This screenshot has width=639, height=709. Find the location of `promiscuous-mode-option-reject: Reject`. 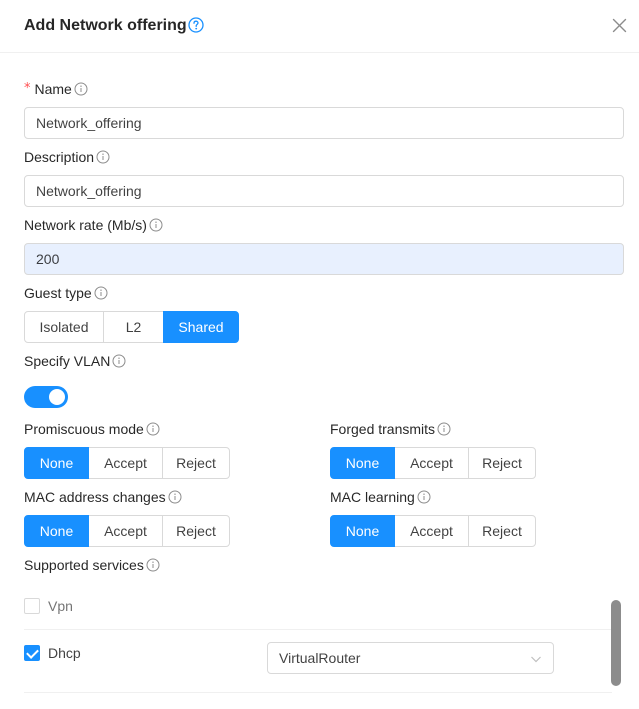

promiscuous-mode-option-reject: Reject is located at coordinates (196, 463).